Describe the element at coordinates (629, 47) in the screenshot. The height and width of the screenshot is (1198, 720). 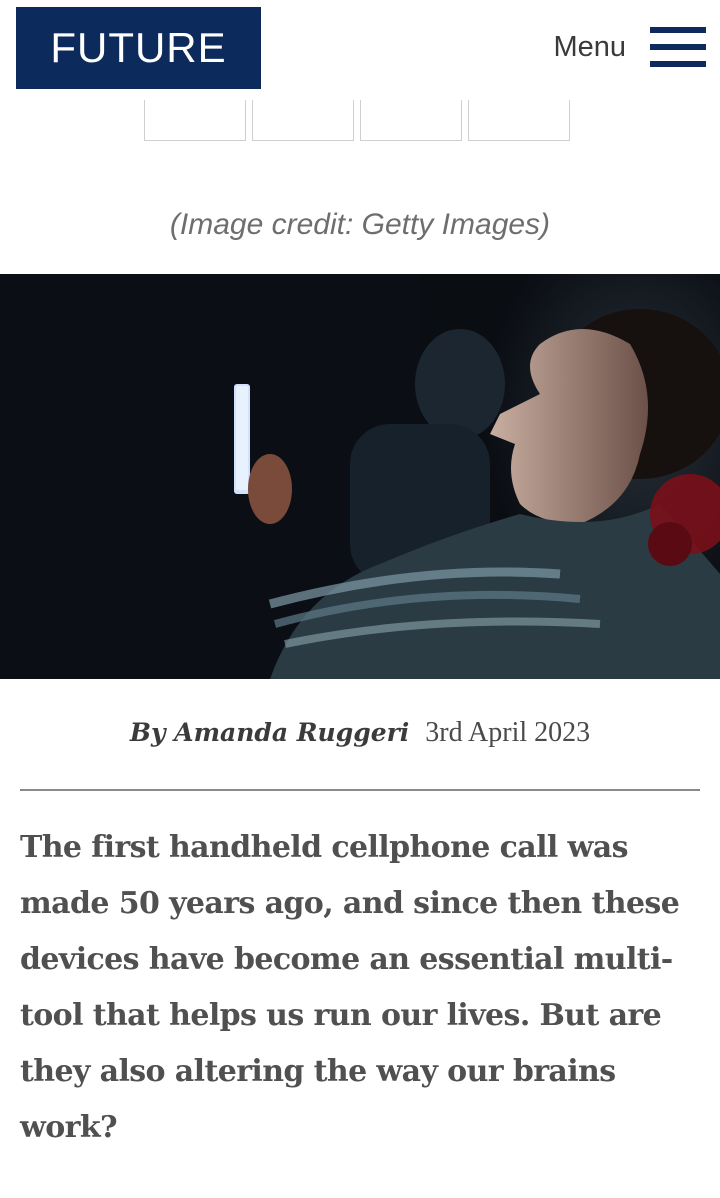
I see `menu-button: Menu` at that location.